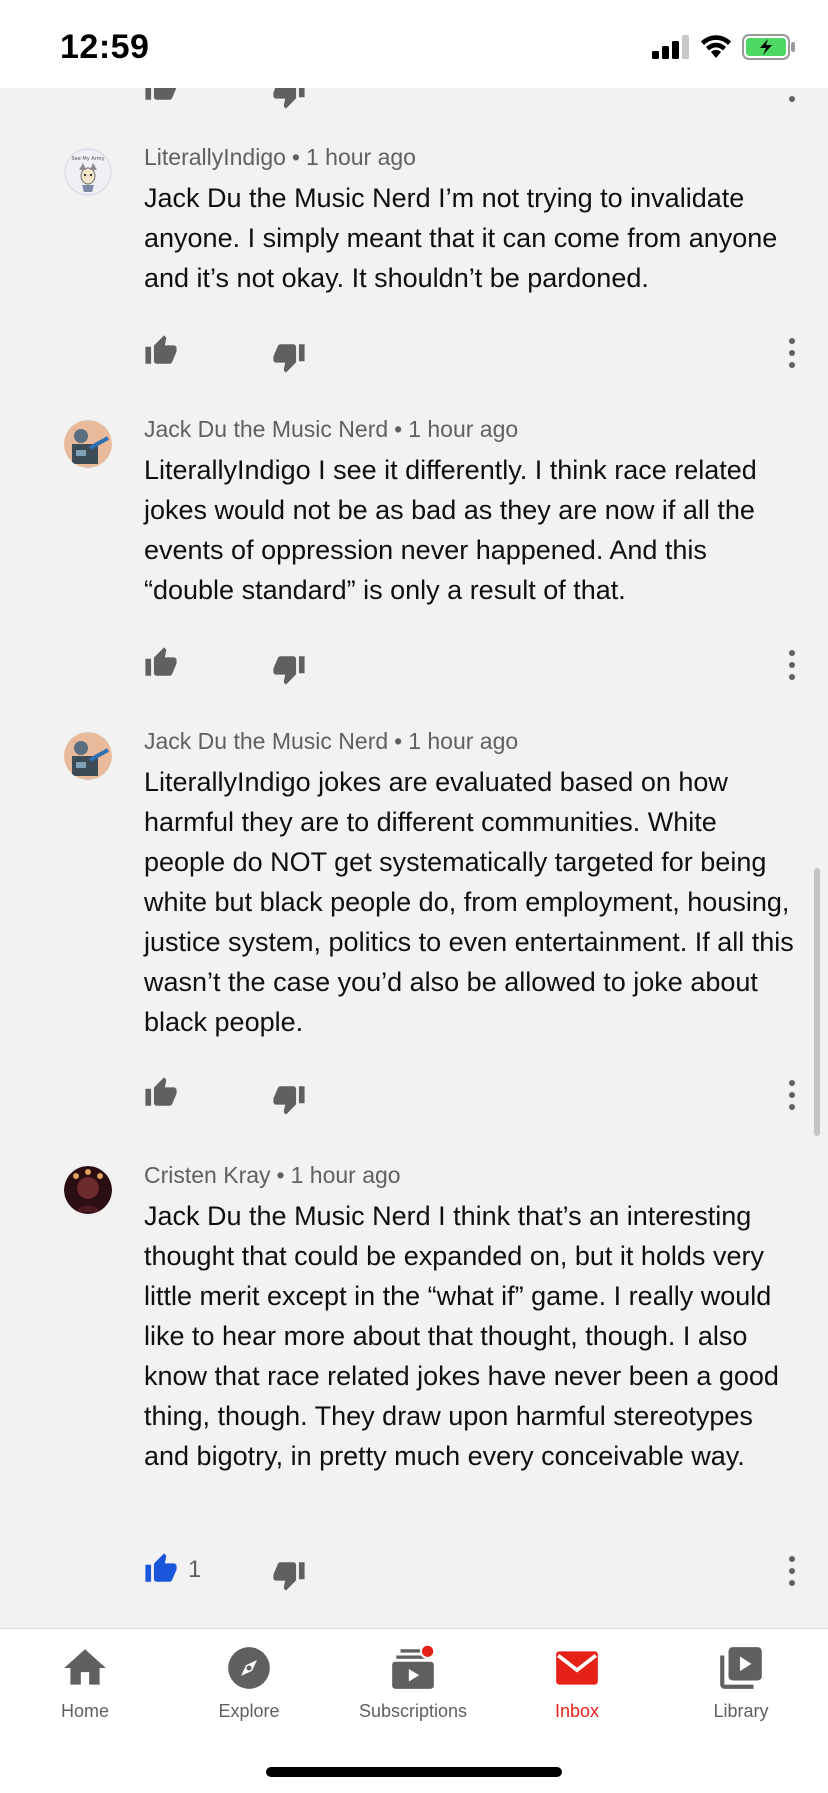 Image resolution: width=828 pixels, height=1793 pixels. What do you see at coordinates (577, 1711) in the screenshot?
I see `nav-label: Inbox` at bounding box center [577, 1711].